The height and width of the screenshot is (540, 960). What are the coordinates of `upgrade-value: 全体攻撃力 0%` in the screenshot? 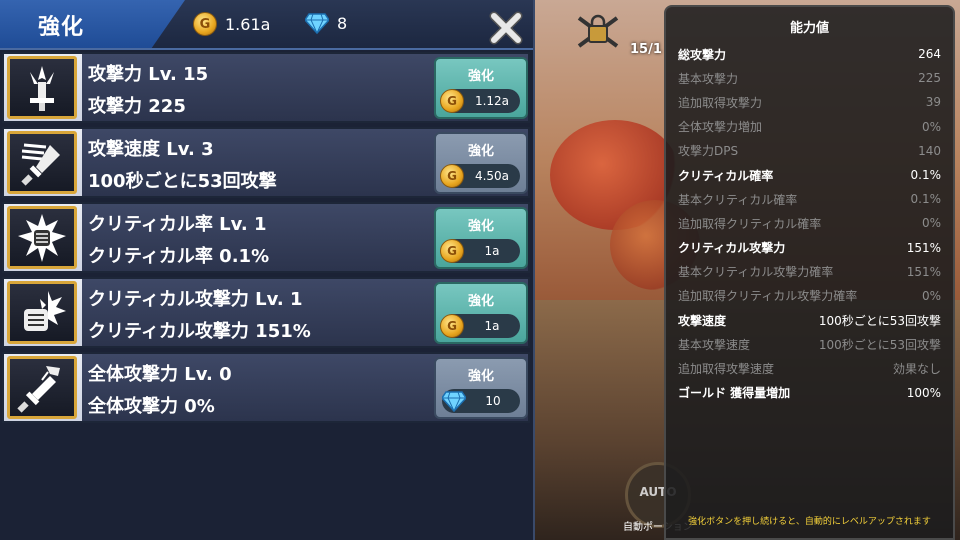 It's located at (151, 406).